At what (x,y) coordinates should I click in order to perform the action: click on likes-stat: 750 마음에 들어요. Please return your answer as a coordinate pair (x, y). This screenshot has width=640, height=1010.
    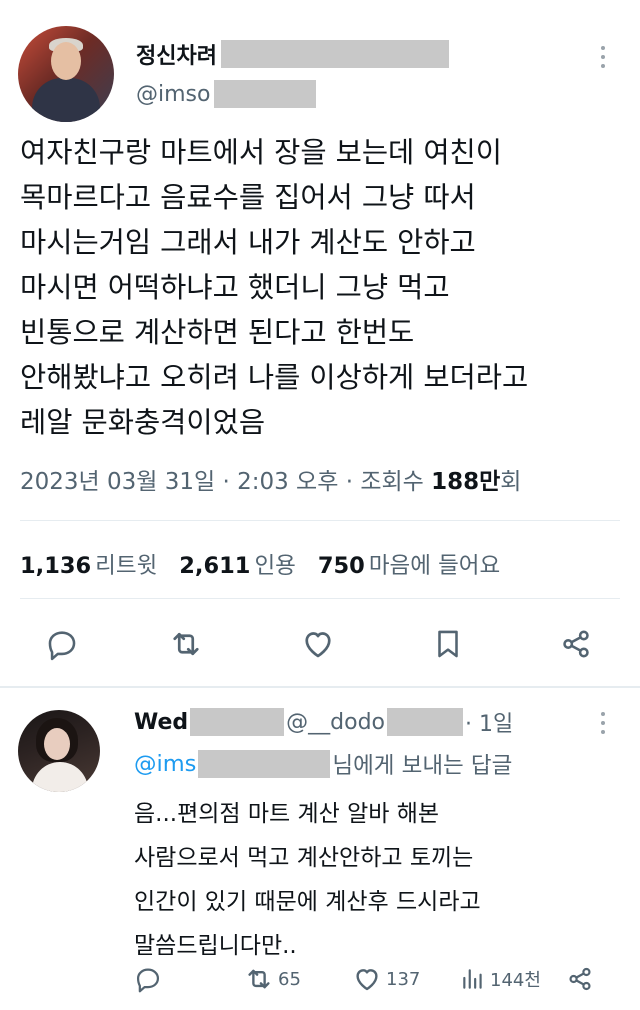
    Looking at the image, I should click on (409, 564).